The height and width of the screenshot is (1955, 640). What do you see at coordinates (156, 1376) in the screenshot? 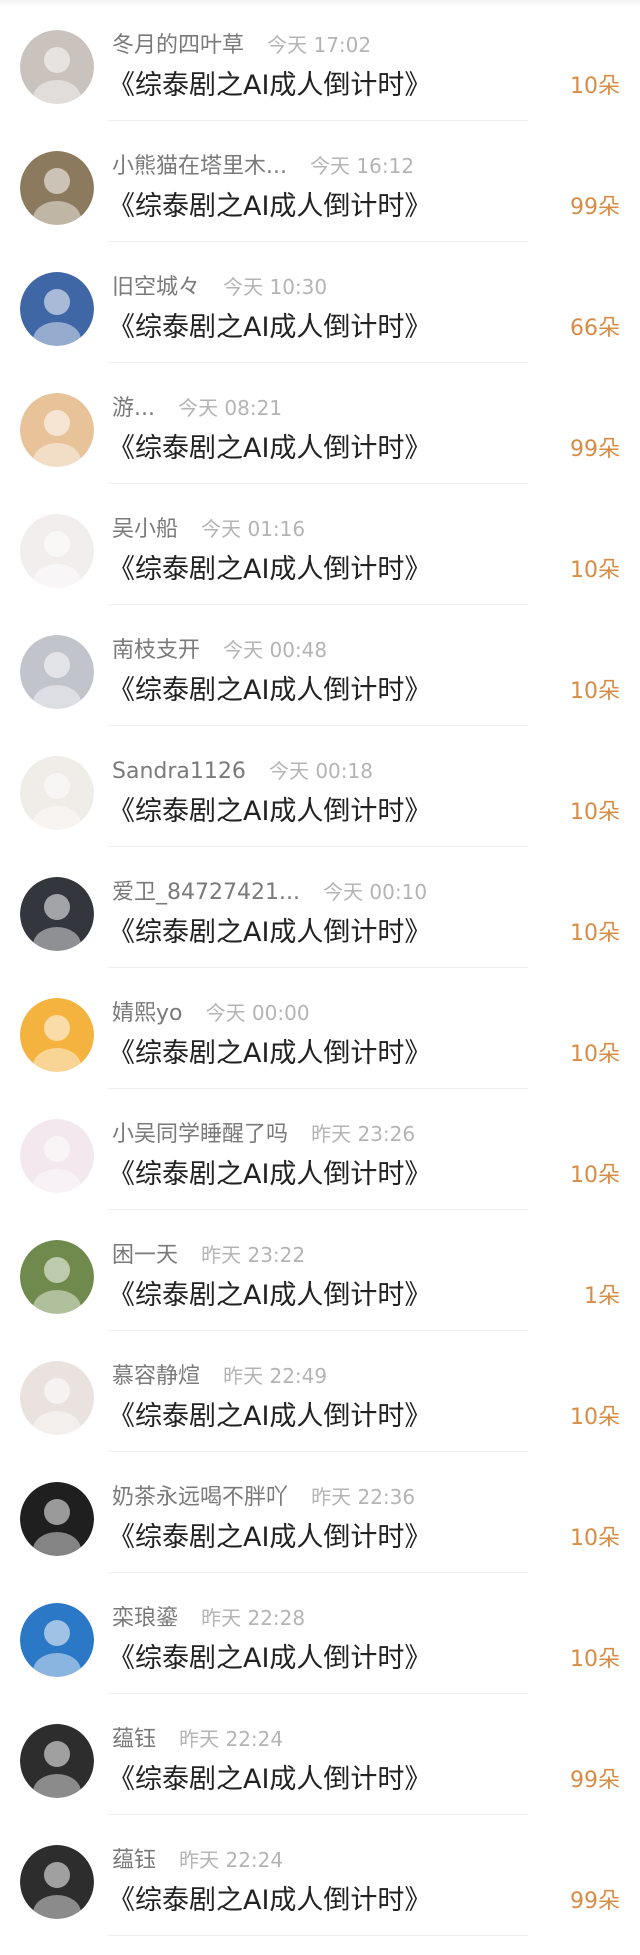
I see `user-name: 慕容静煊` at bounding box center [156, 1376].